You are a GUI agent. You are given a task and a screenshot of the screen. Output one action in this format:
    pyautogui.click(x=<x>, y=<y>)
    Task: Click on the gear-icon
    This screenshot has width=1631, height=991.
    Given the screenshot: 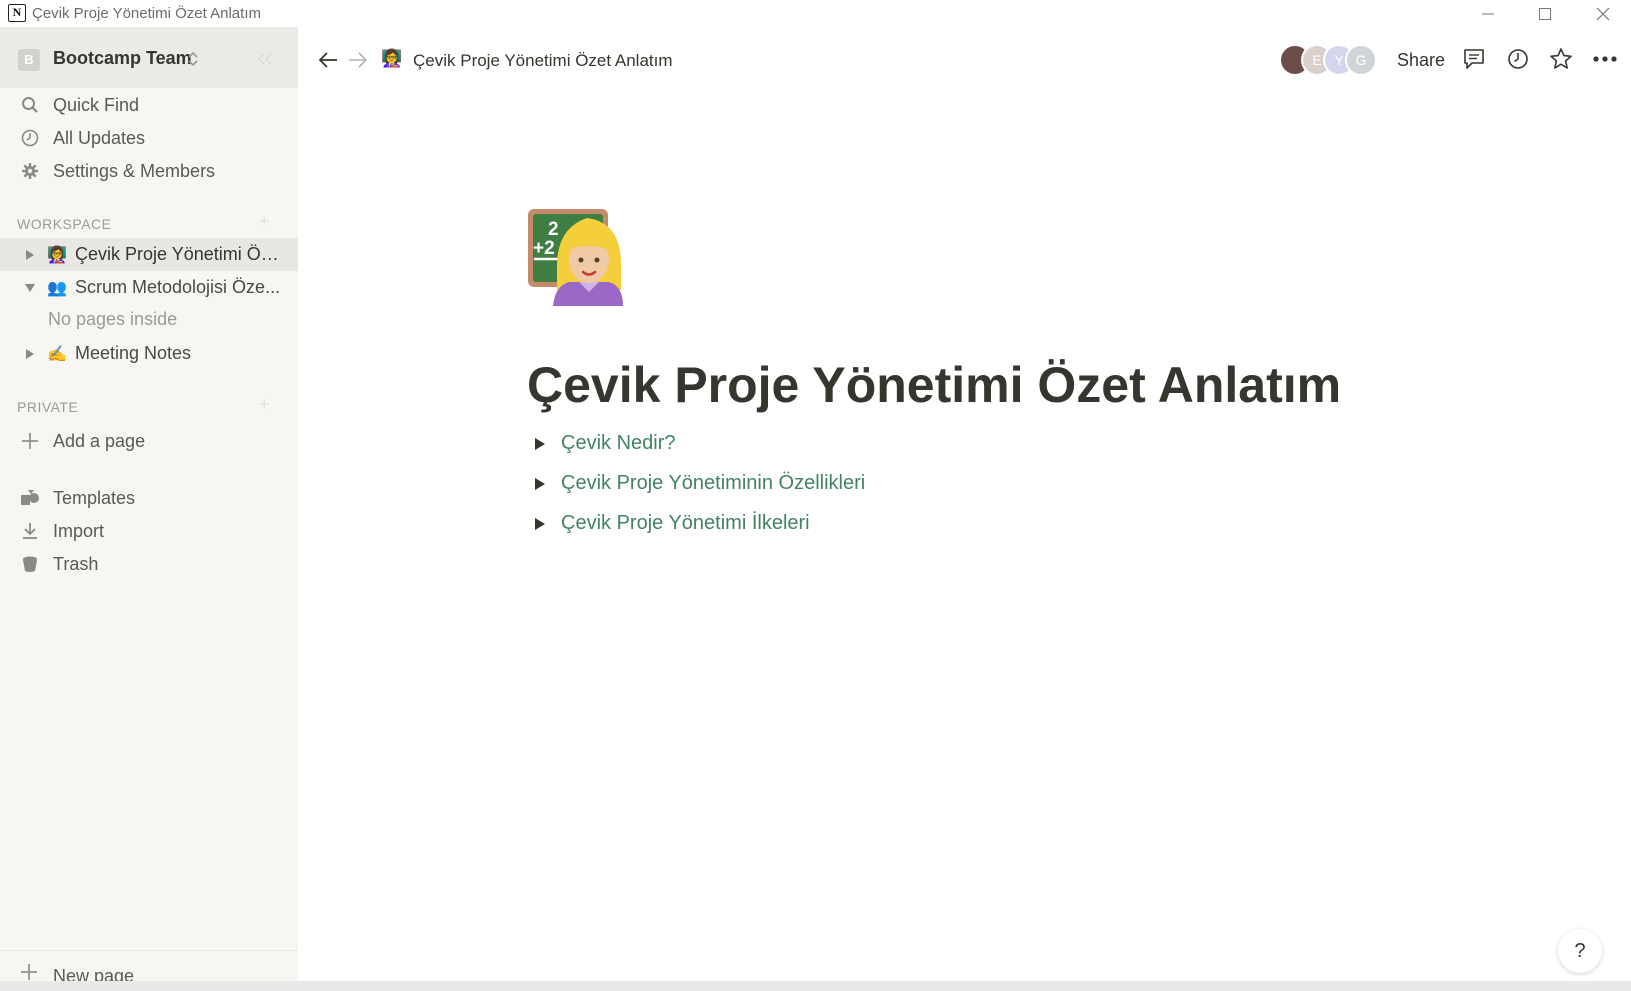 What is the action you would take?
    pyautogui.click(x=30, y=171)
    